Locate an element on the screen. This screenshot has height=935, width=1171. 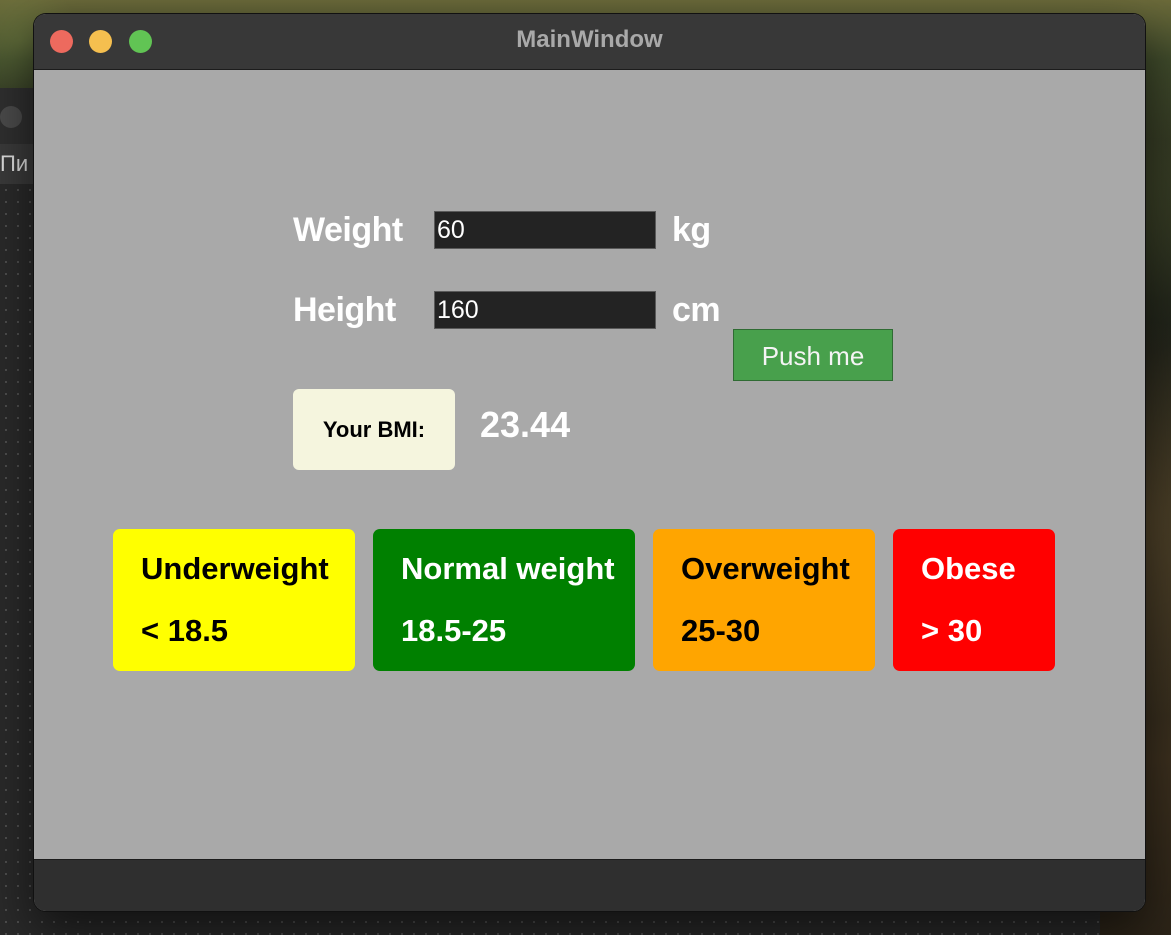
category-name: Overweight is located at coordinates (765, 568).